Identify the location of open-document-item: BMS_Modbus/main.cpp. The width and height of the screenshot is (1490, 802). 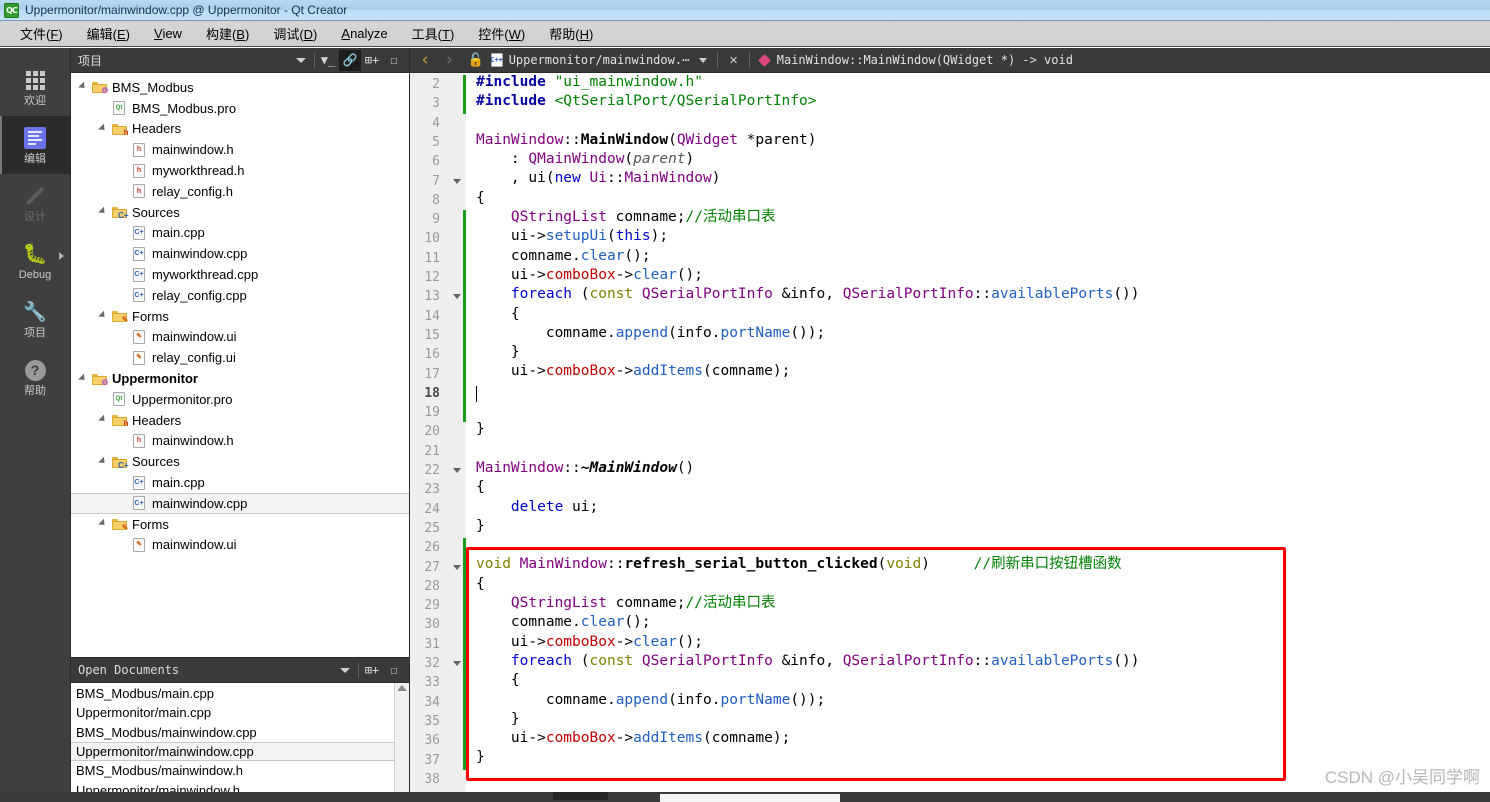
(232, 693).